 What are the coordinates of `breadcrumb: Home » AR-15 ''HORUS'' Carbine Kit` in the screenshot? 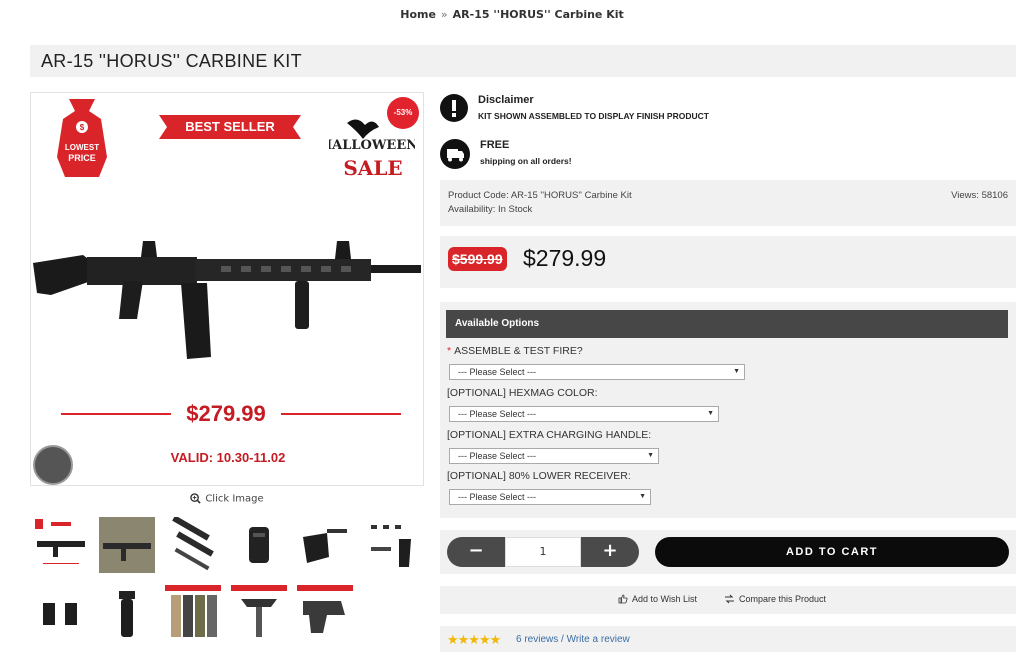 It's located at (512, 14).